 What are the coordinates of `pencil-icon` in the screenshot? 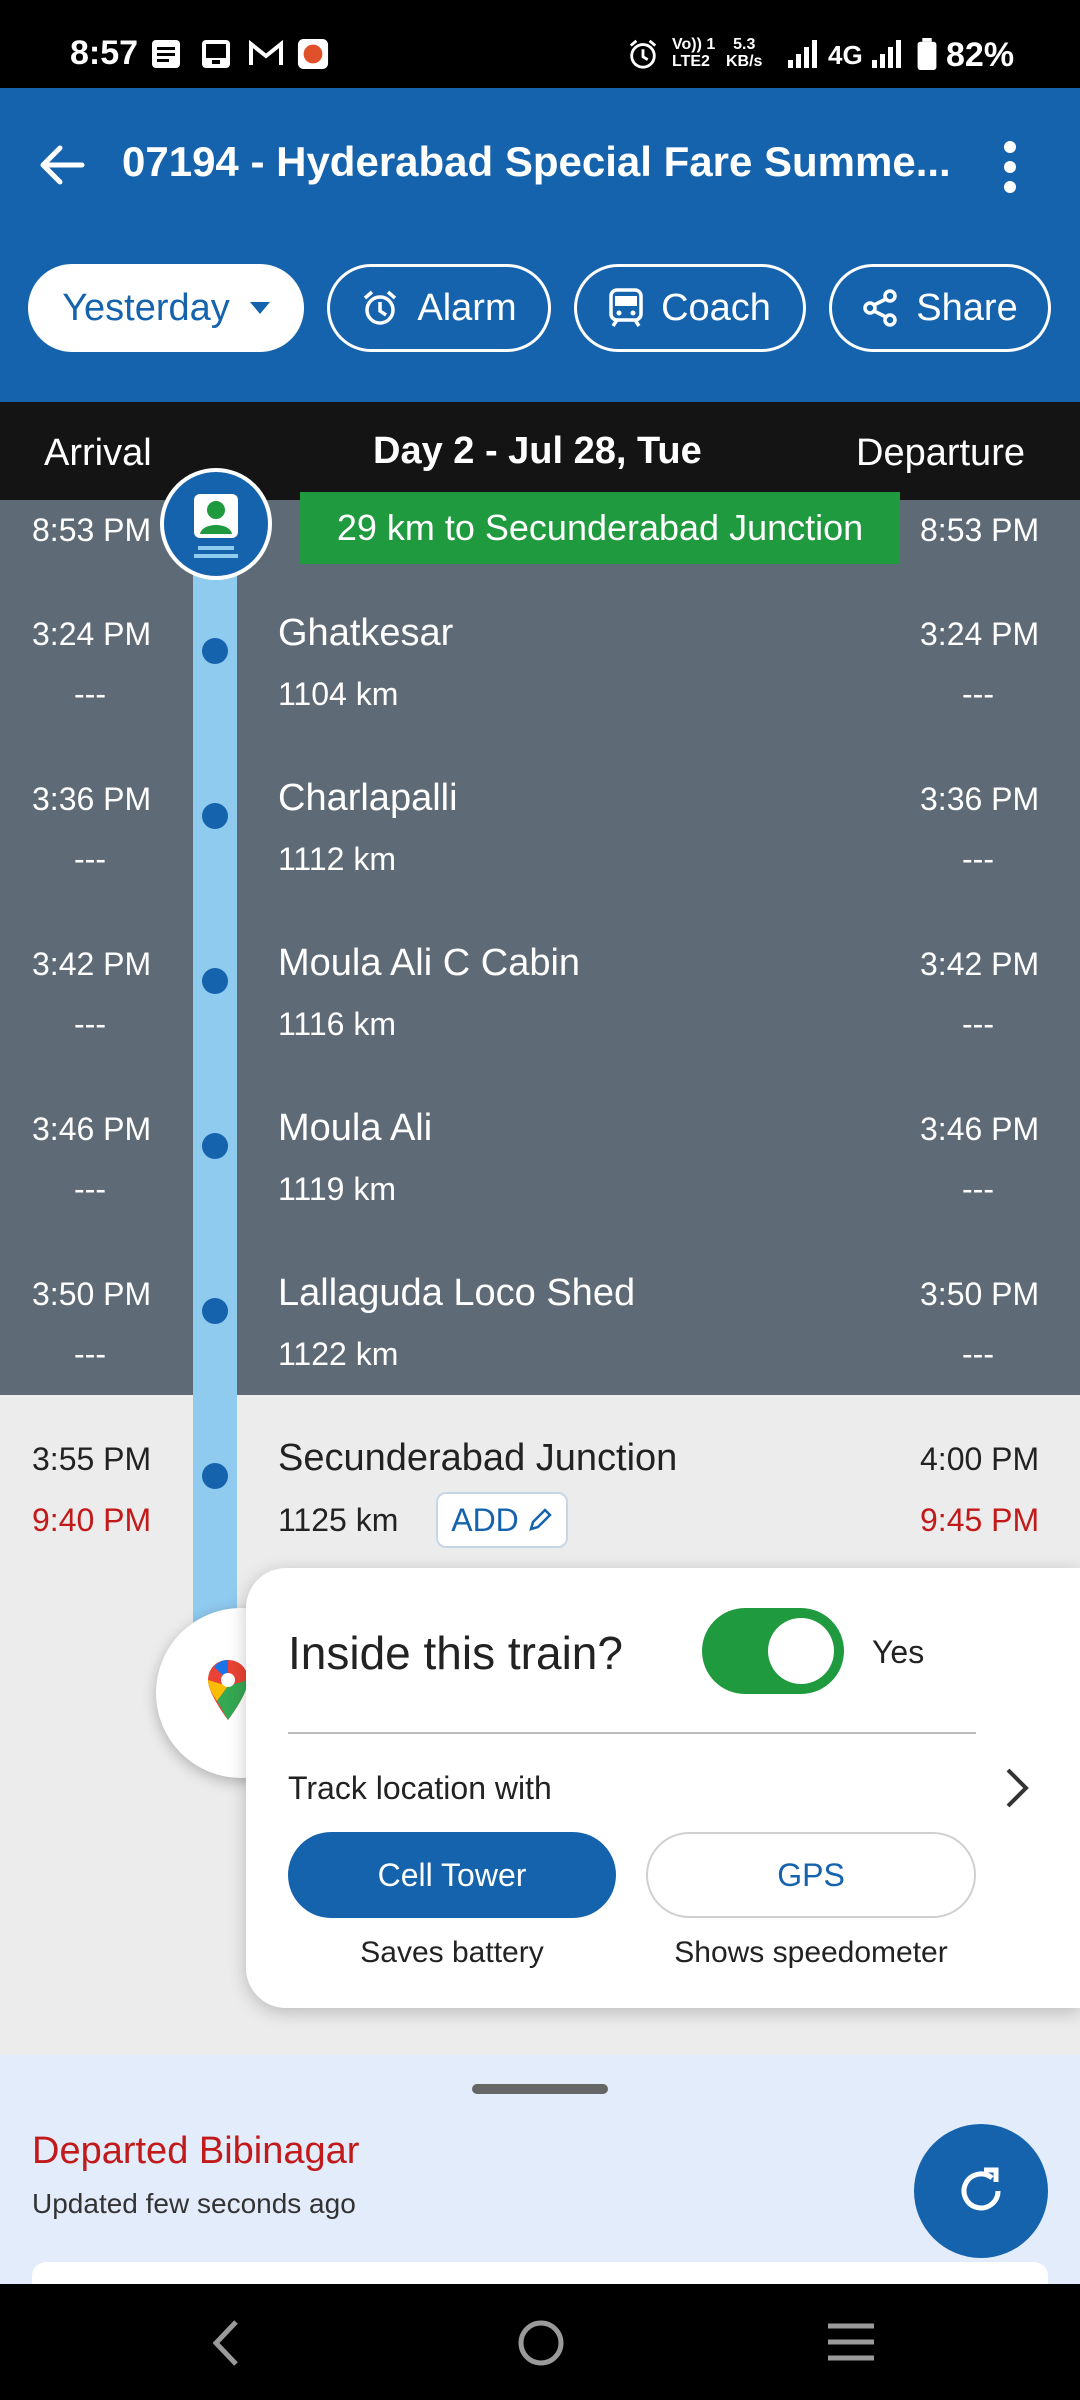 It's located at (540, 1519).